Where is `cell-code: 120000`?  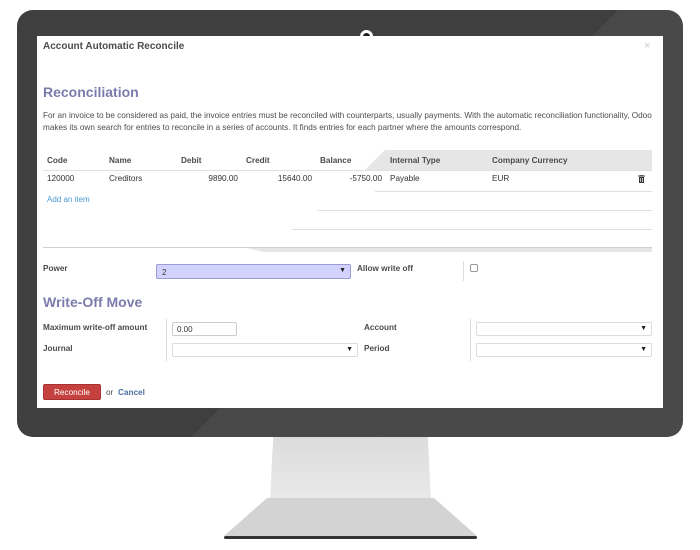 cell-code: 120000 is located at coordinates (61, 178).